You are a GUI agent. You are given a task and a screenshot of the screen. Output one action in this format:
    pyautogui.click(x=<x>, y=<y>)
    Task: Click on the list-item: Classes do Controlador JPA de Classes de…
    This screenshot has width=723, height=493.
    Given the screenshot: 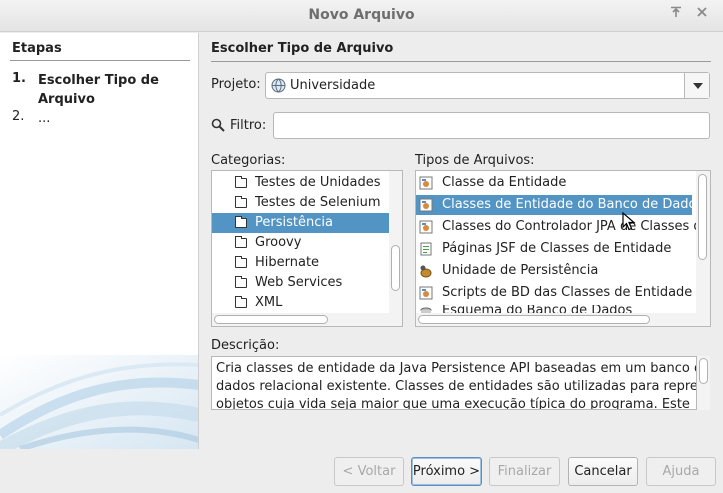 What is the action you would take?
    pyautogui.click(x=563, y=227)
    